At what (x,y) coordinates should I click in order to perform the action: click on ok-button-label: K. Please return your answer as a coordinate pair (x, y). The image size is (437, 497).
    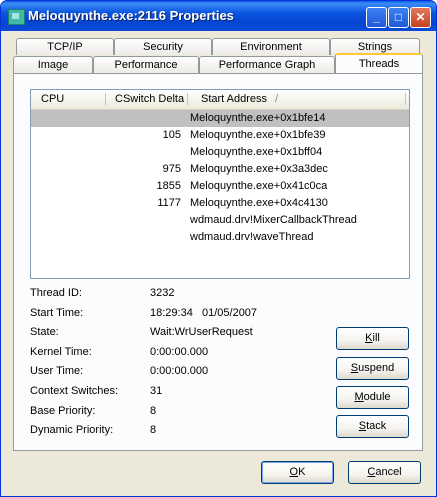
    Looking at the image, I should click on (302, 472).